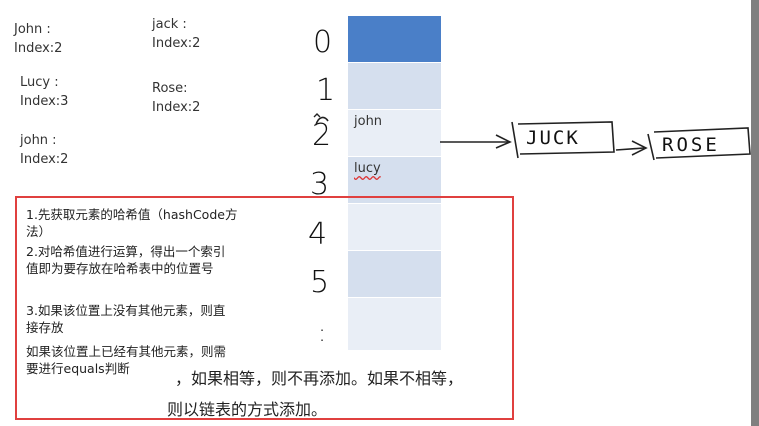 Image resolution: width=759 pixels, height=426 pixels. Describe the element at coordinates (630, 149) in the screenshot. I see `arrow-to-rose` at that location.